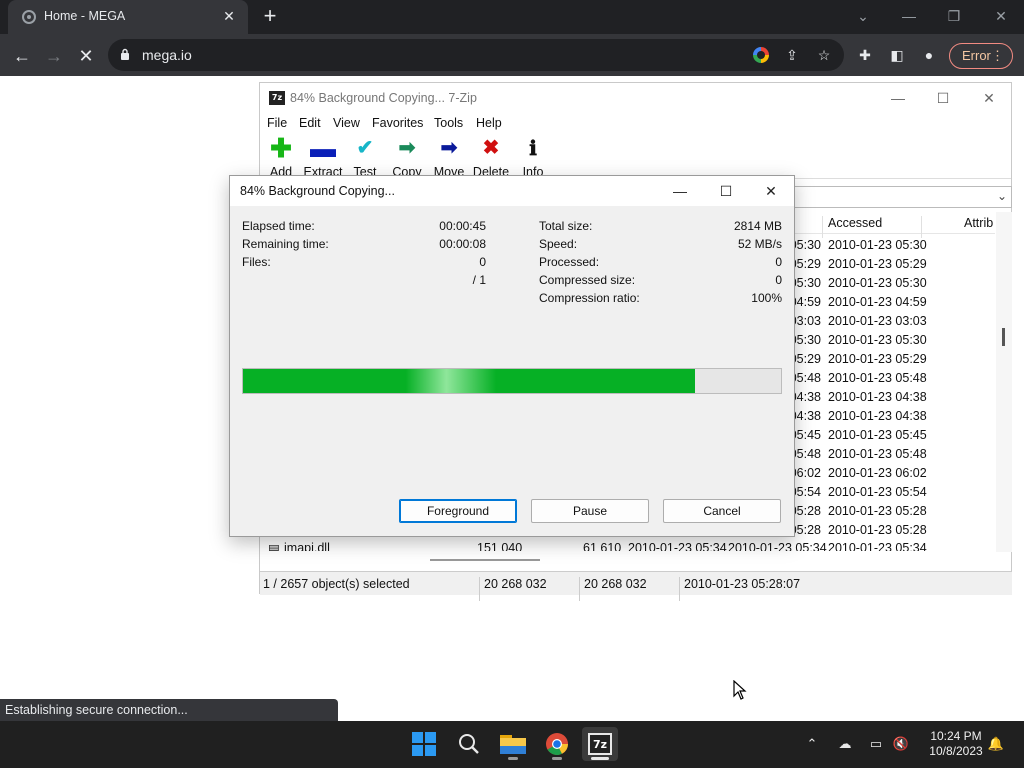  What do you see at coordinates (1003, 337) in the screenshot?
I see `scrollbar-thumb` at bounding box center [1003, 337].